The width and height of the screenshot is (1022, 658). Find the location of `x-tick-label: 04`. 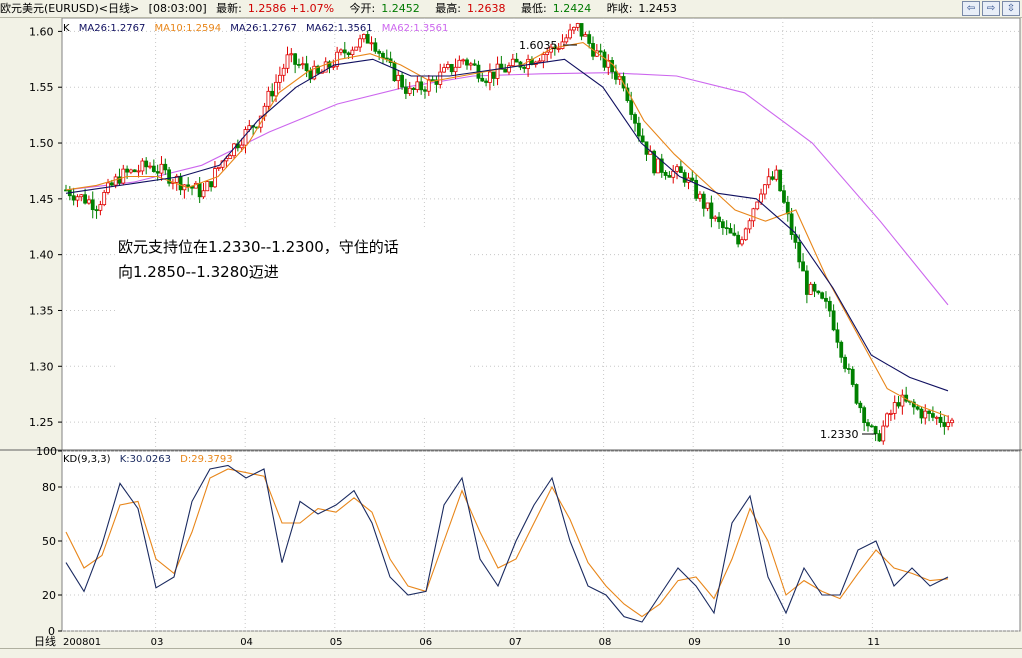

x-tick-label: 04 is located at coordinates (246, 642).